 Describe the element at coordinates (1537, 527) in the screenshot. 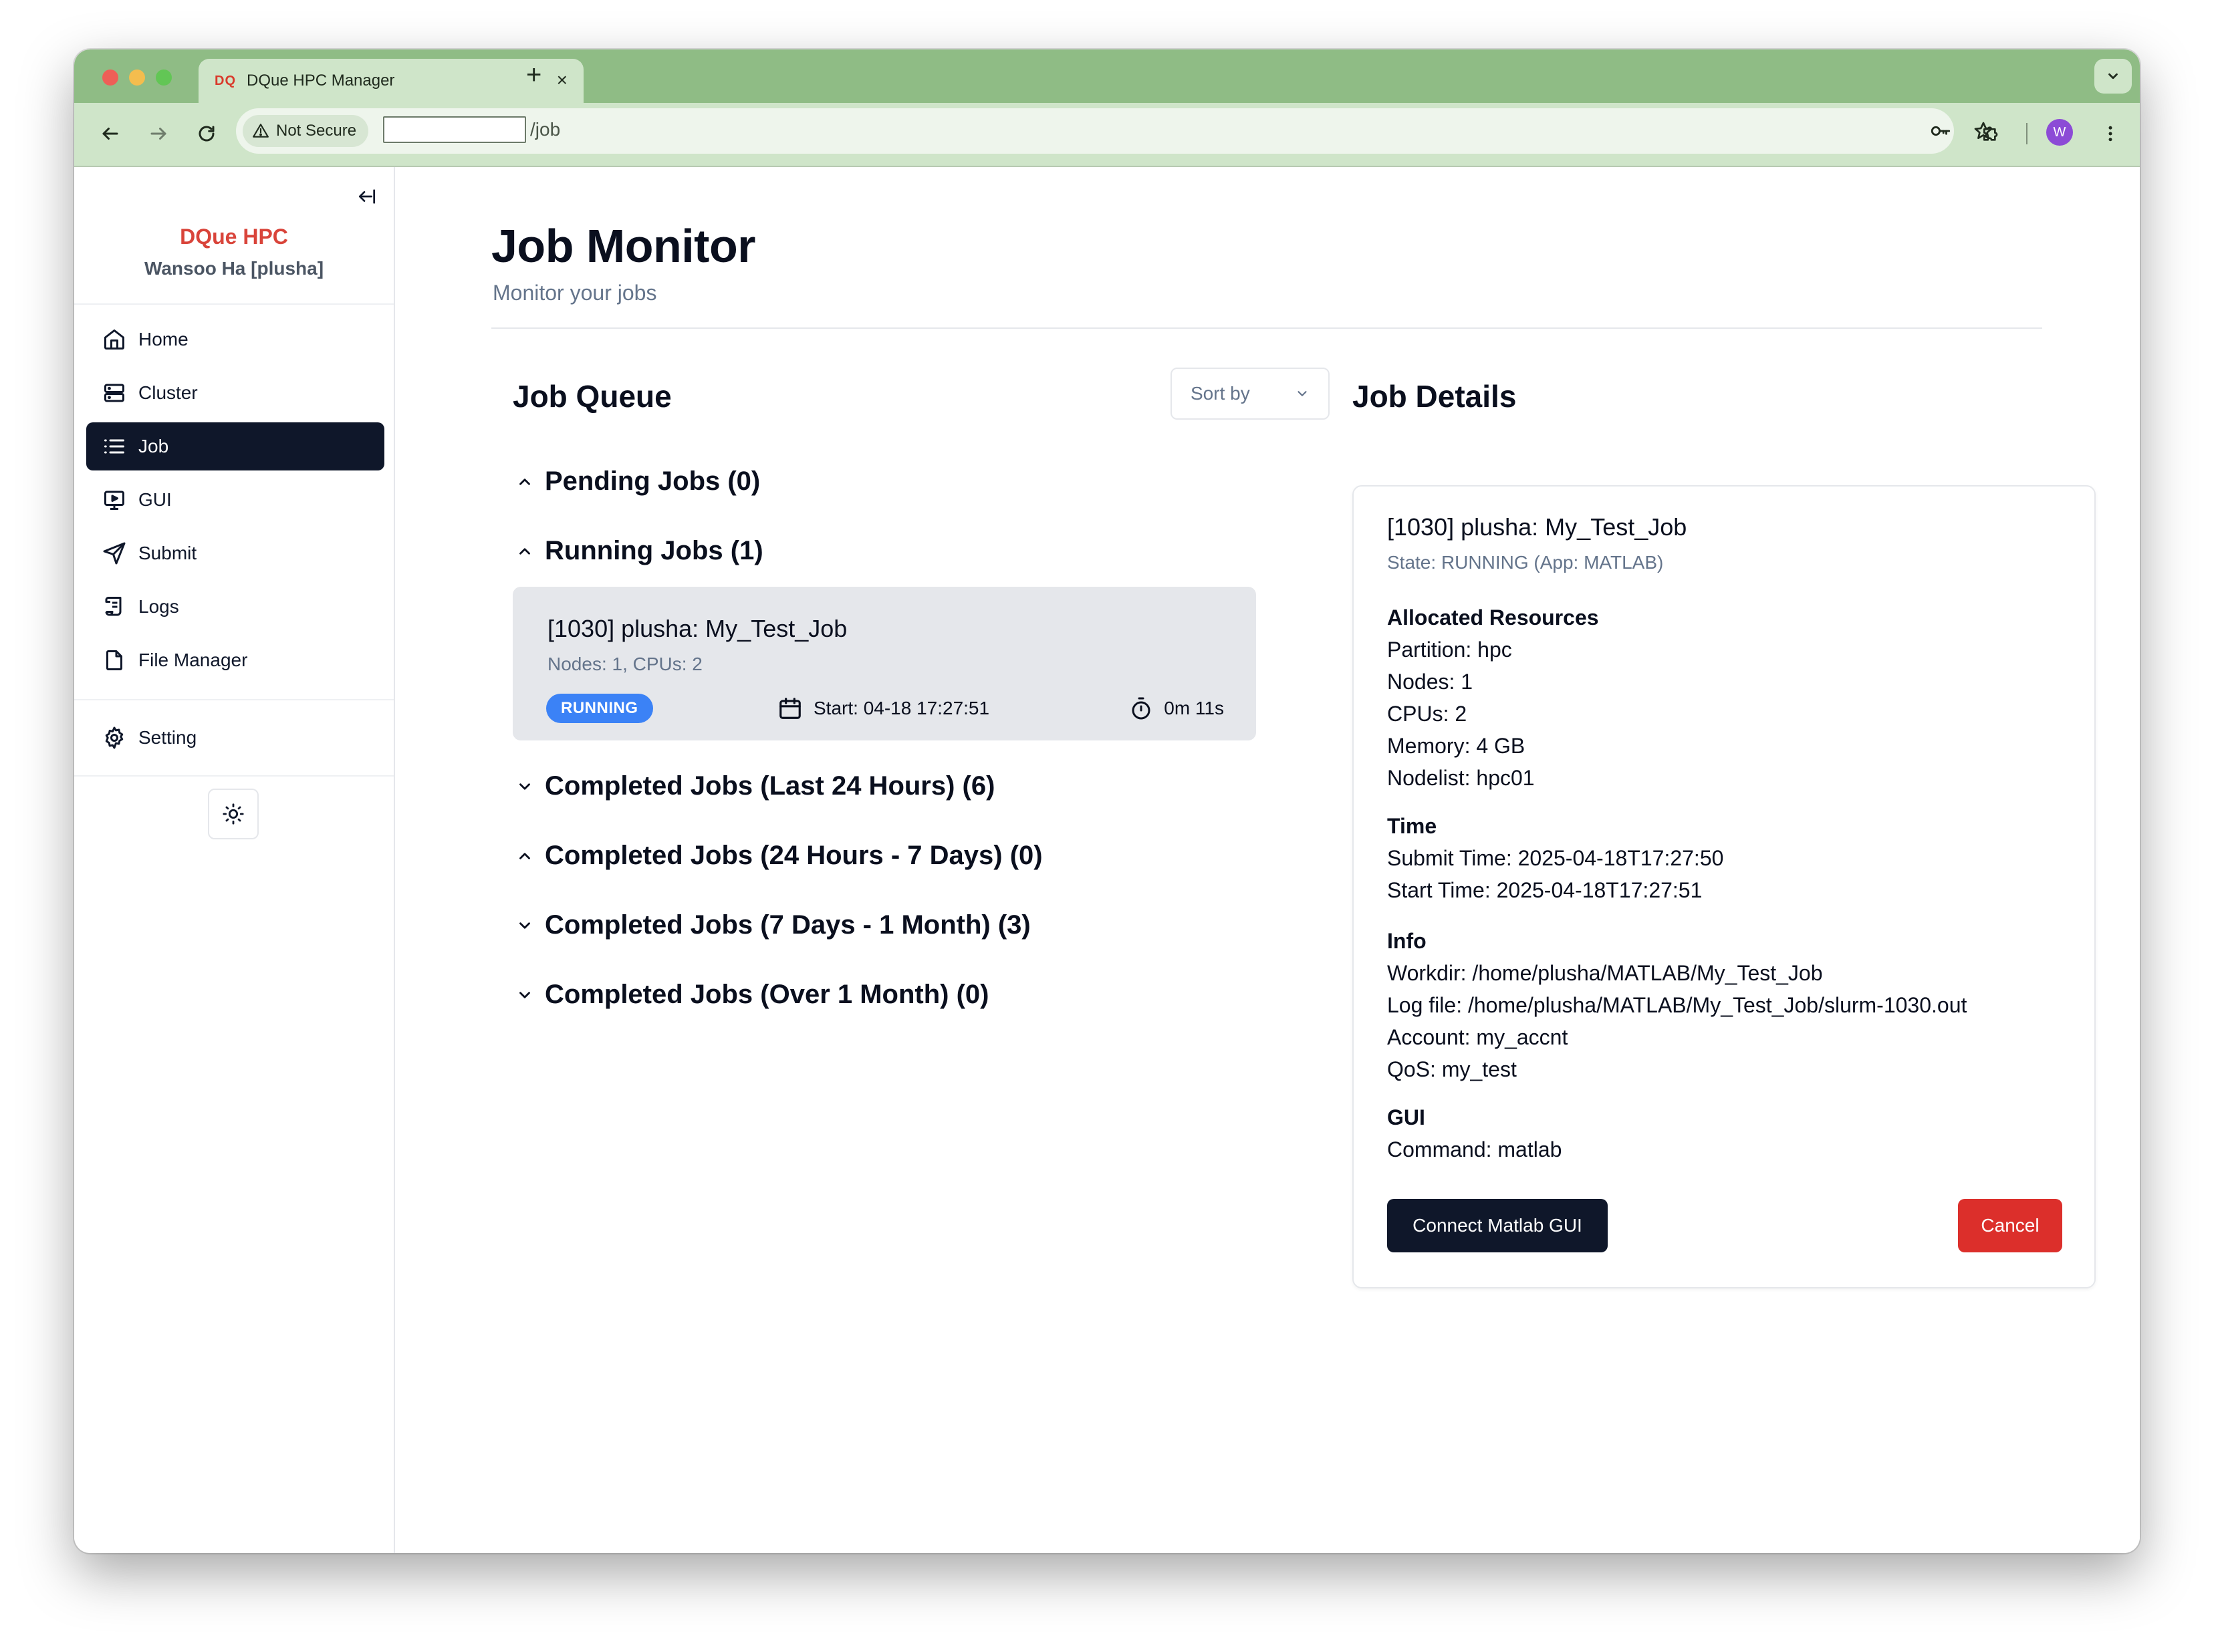

I see `detail-job-title: [1030] plusha: My_Test_Job` at that location.